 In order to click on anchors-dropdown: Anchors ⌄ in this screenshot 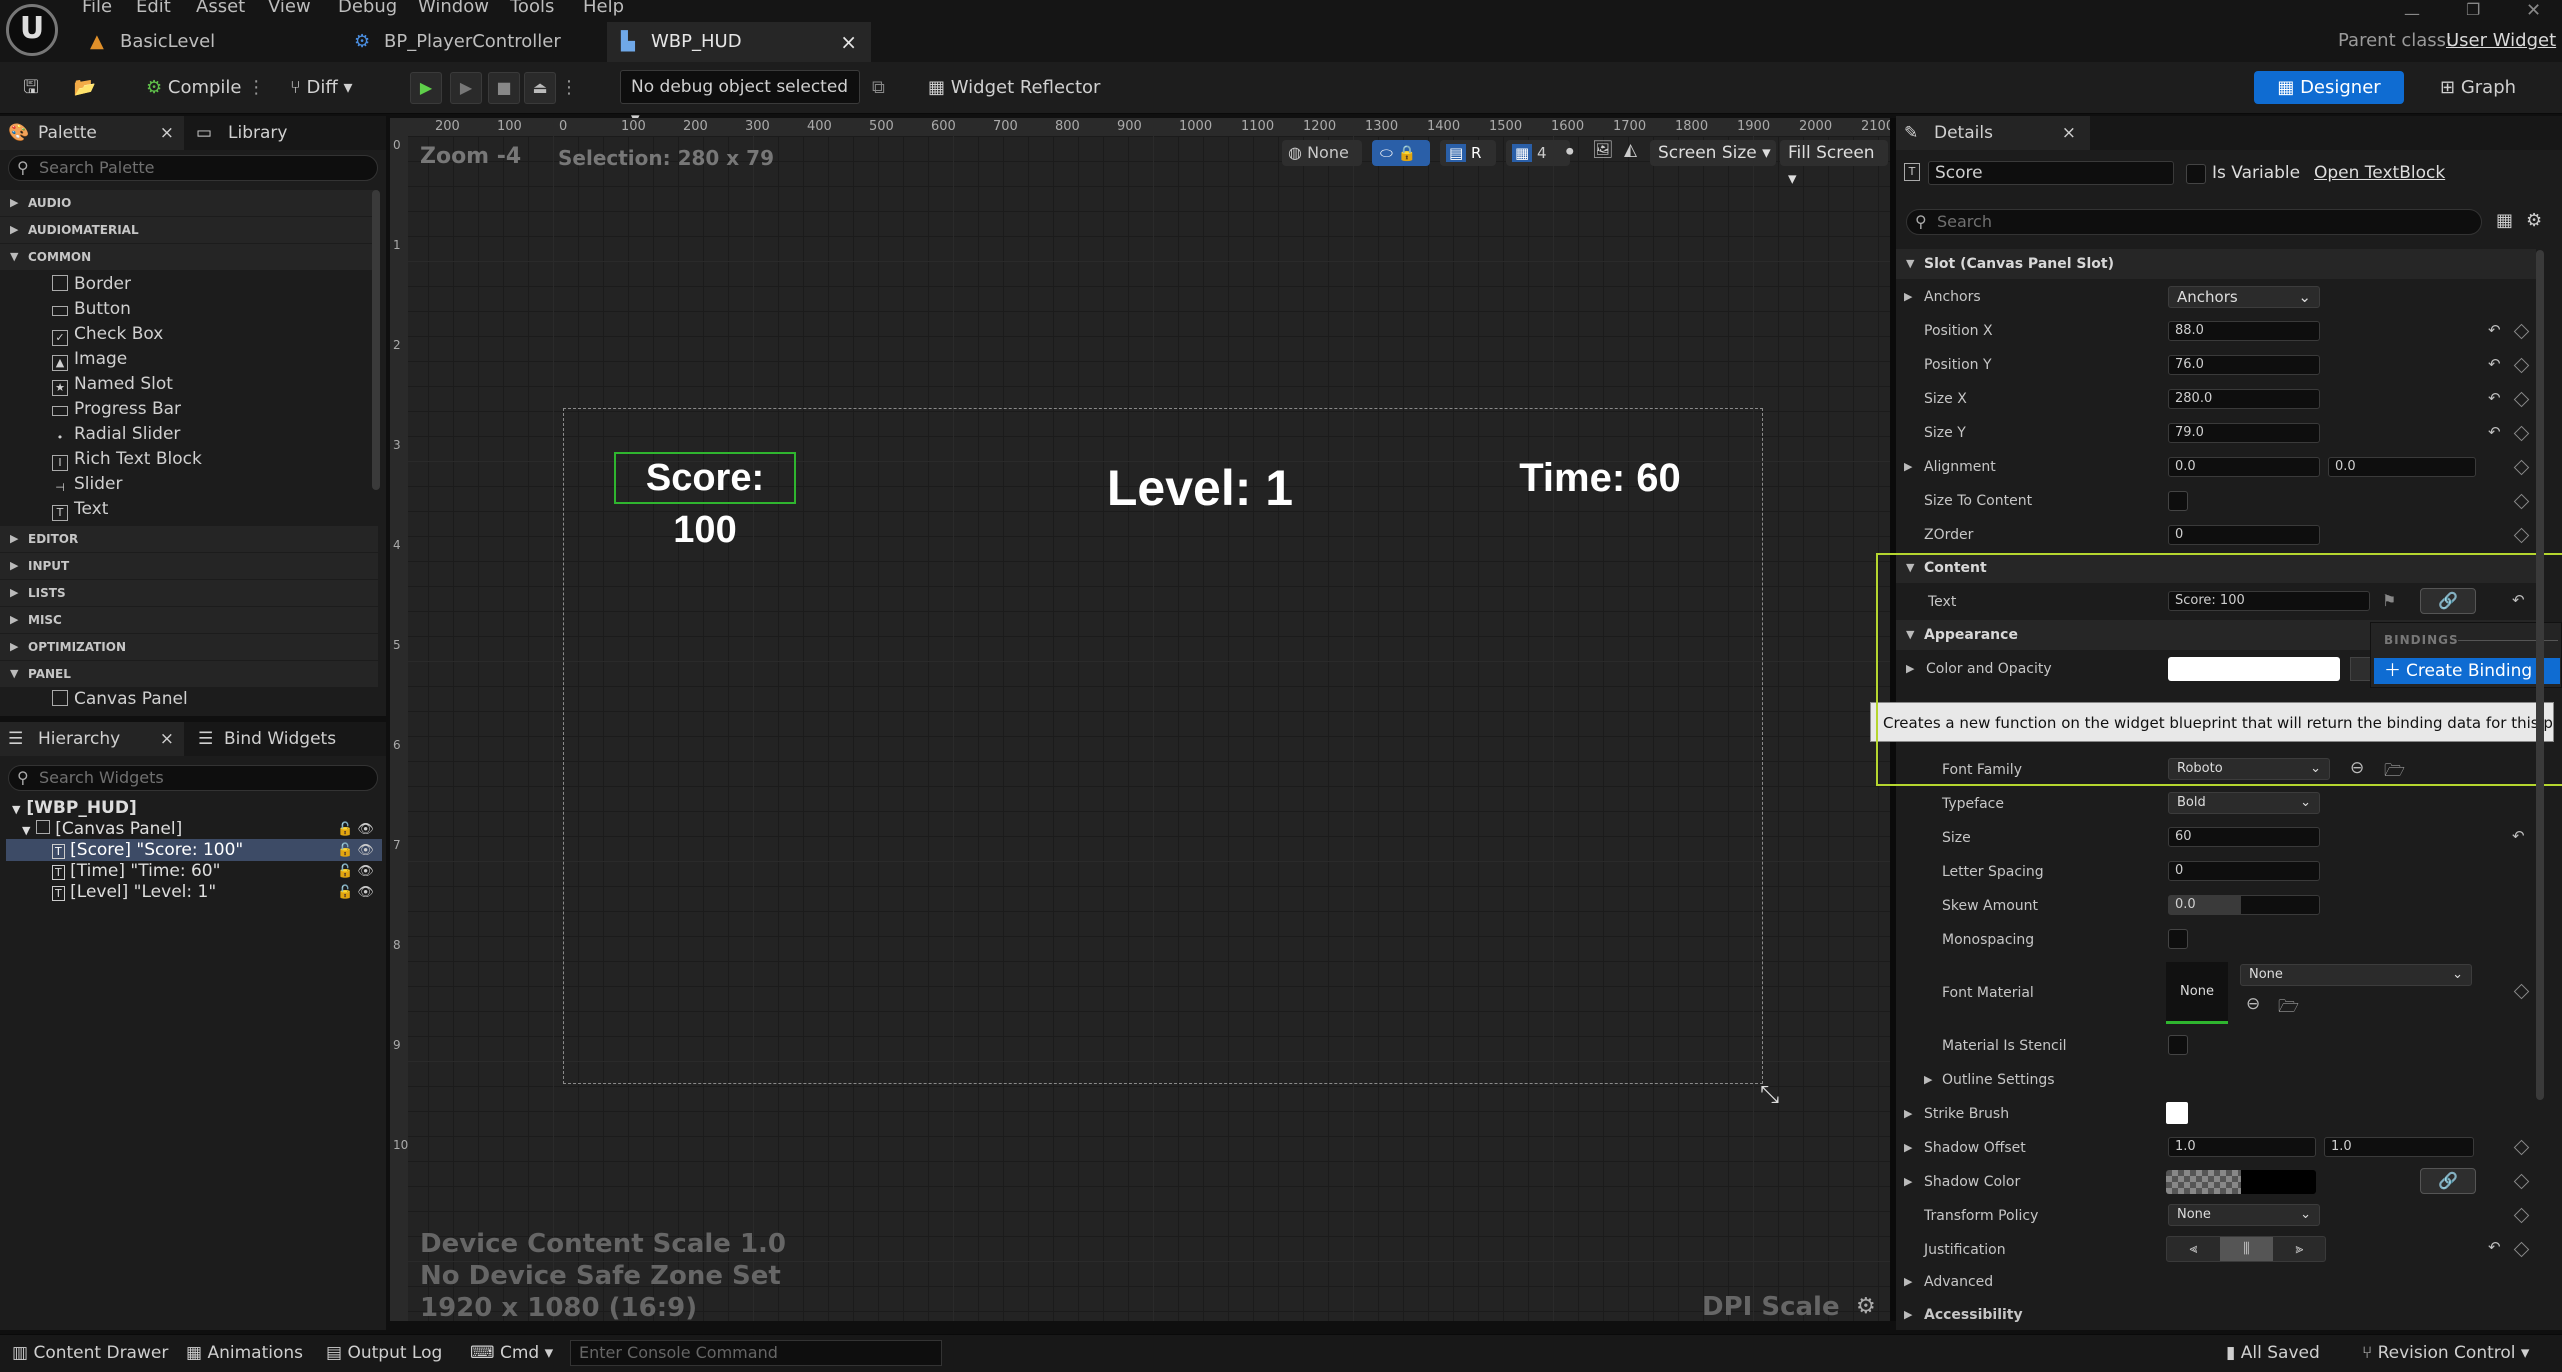, I will do `click(2244, 297)`.